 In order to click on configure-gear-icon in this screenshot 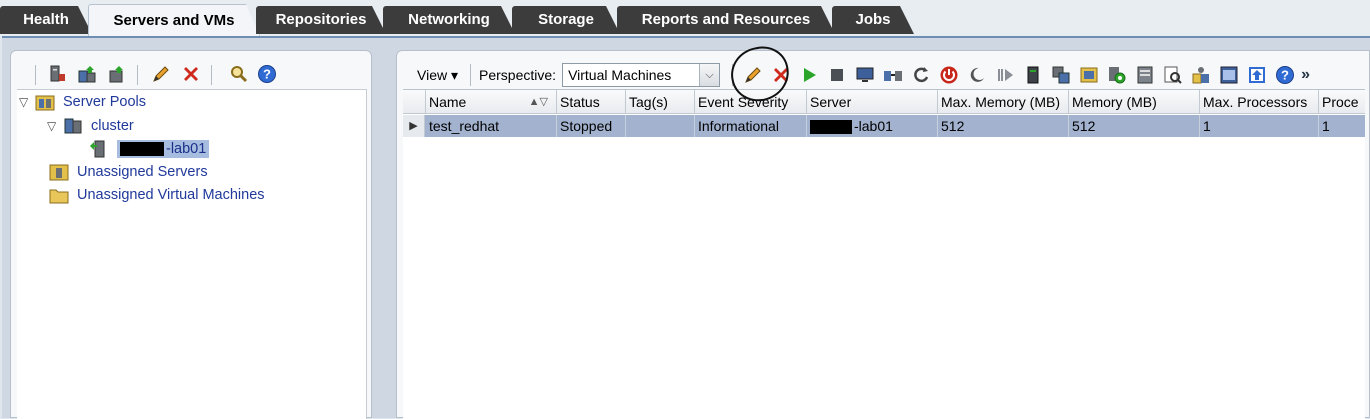, I will do `click(1117, 75)`.